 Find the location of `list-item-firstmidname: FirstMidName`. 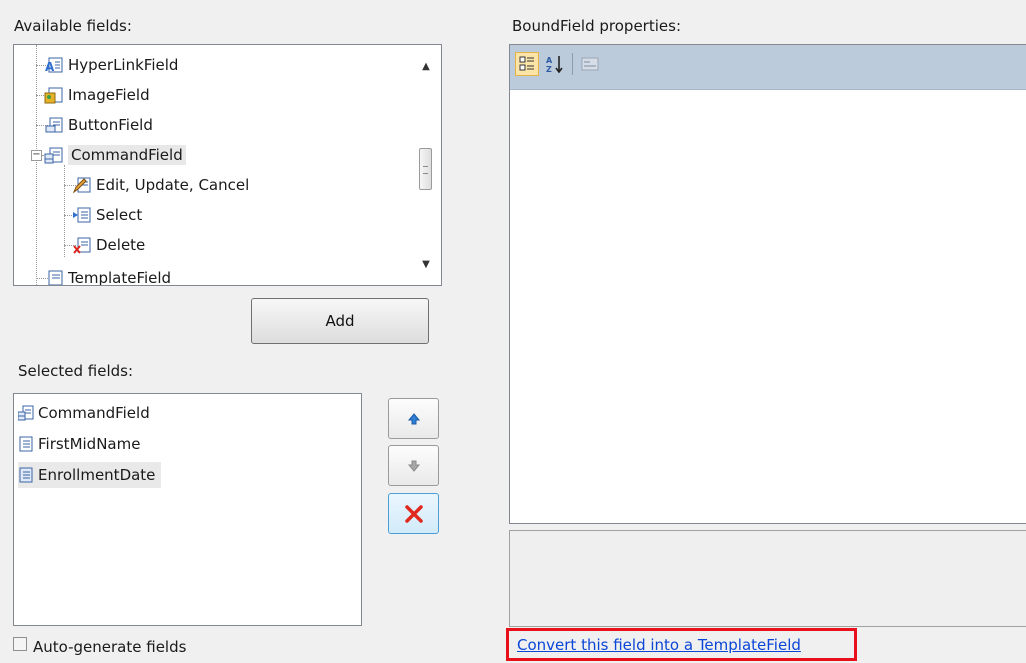

list-item-firstmidname: FirstMidName is located at coordinates (79, 444).